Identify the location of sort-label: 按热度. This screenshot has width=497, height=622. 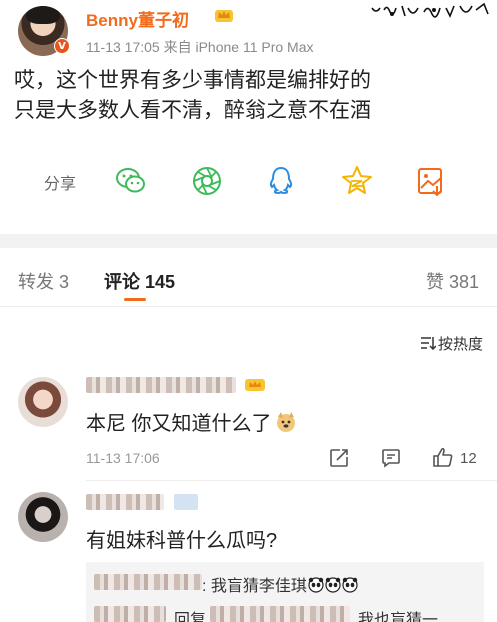
(460, 344).